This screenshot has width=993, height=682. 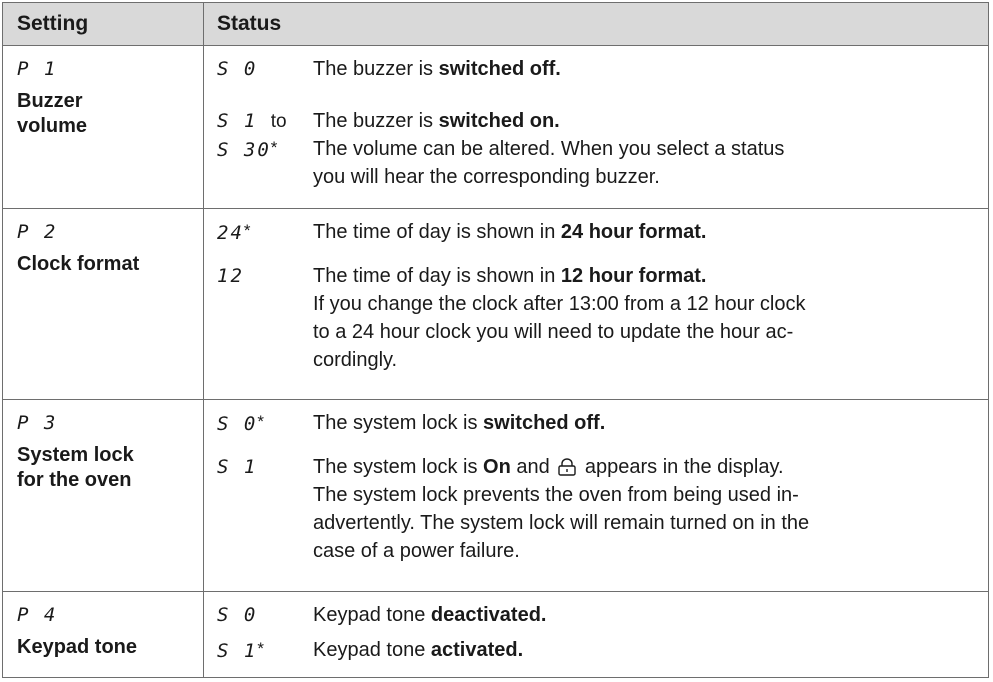 I want to click on setting-name-line: Keypad tone, so click(x=77, y=647).